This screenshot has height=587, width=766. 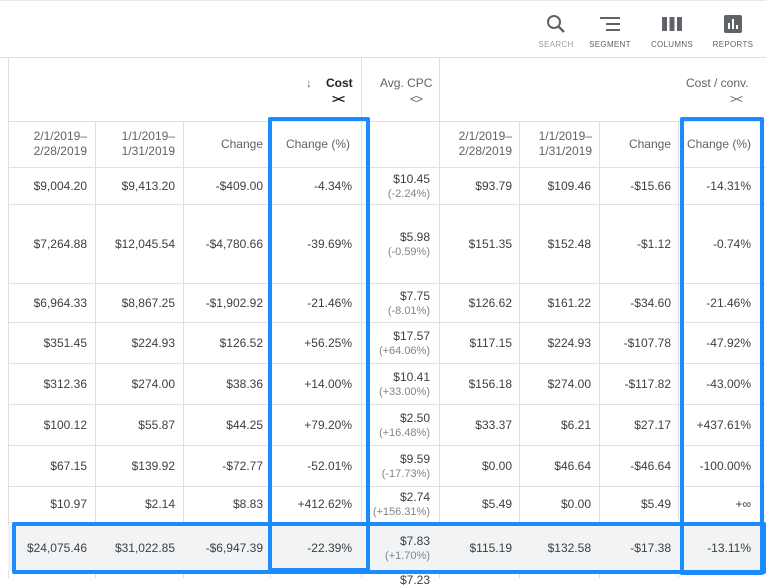 I want to click on cpconv-change-pct-highlight, so click(x=722, y=346).